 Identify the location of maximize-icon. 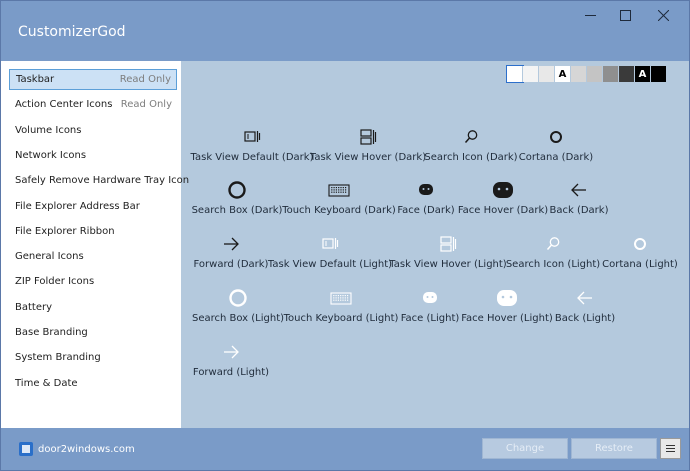
(625, 15).